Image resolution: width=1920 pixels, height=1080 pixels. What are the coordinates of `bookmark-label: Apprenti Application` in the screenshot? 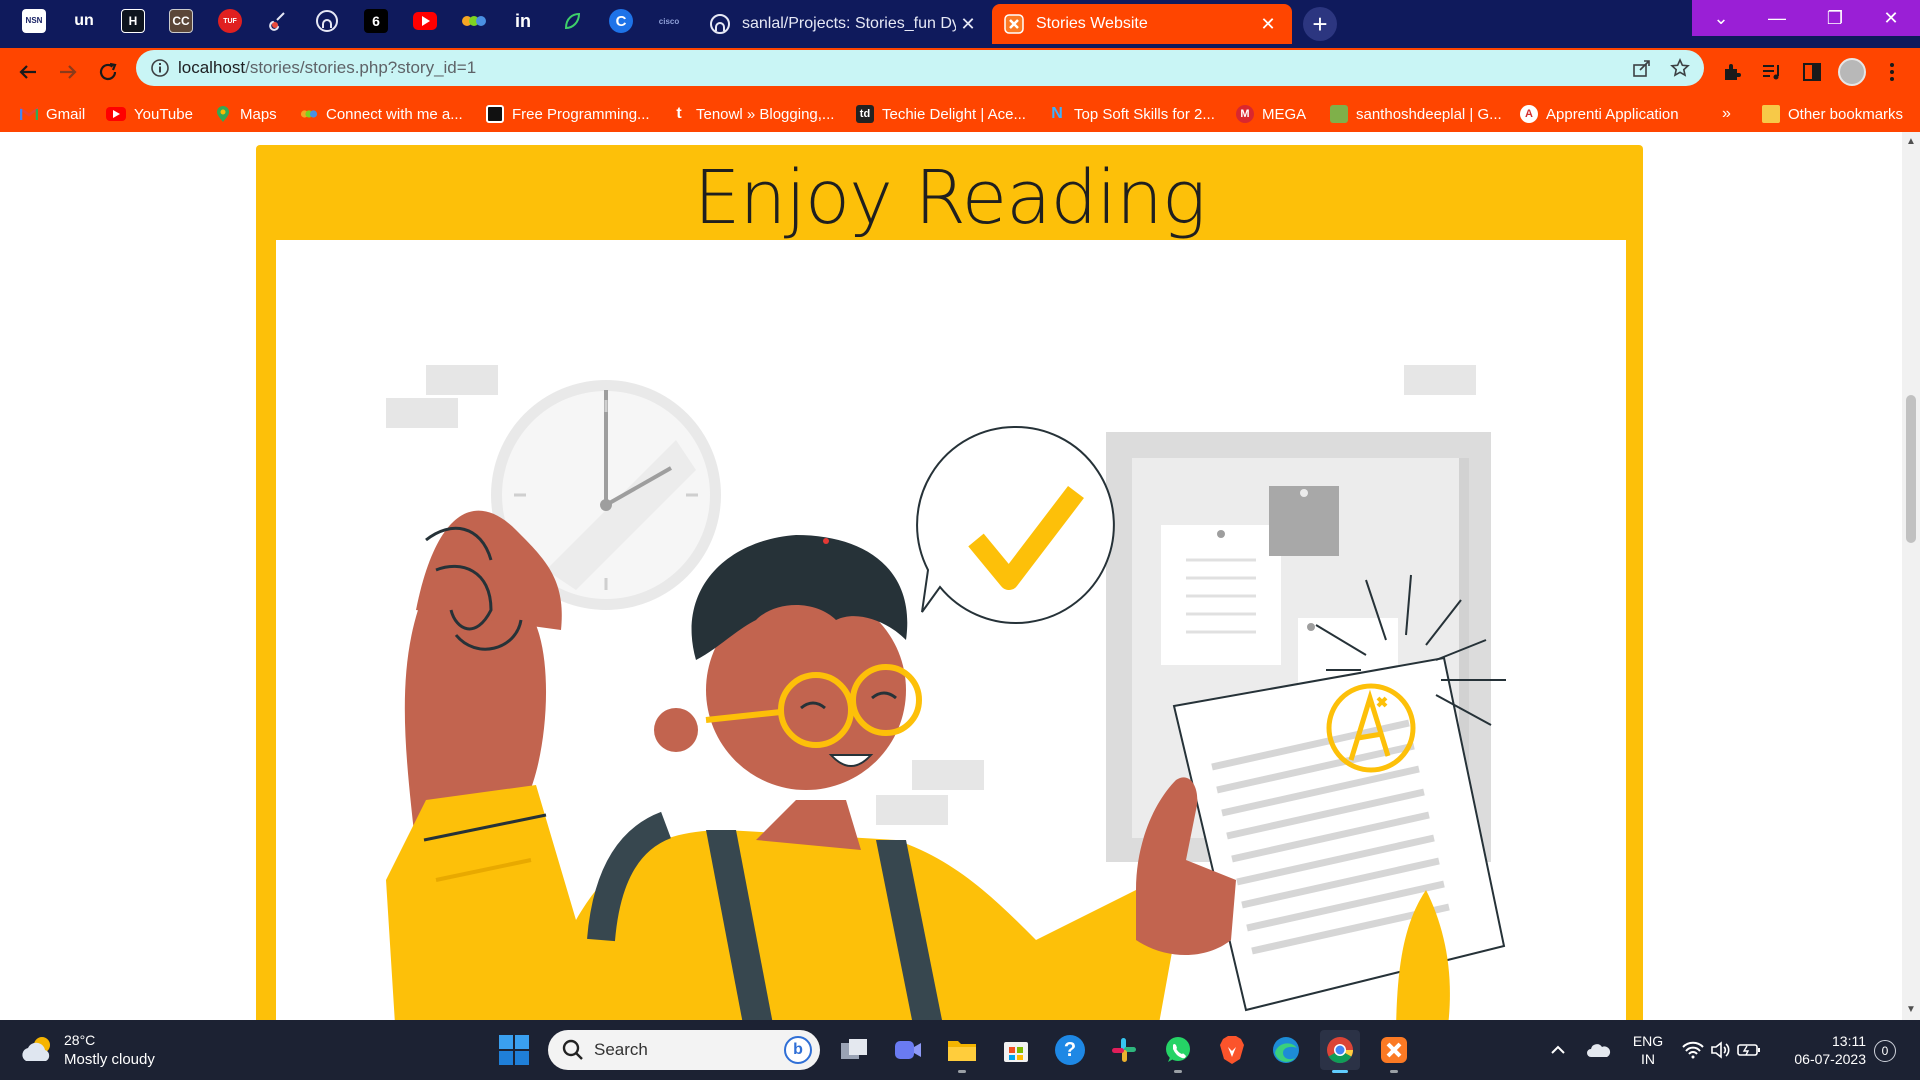 It's located at (1612, 114).